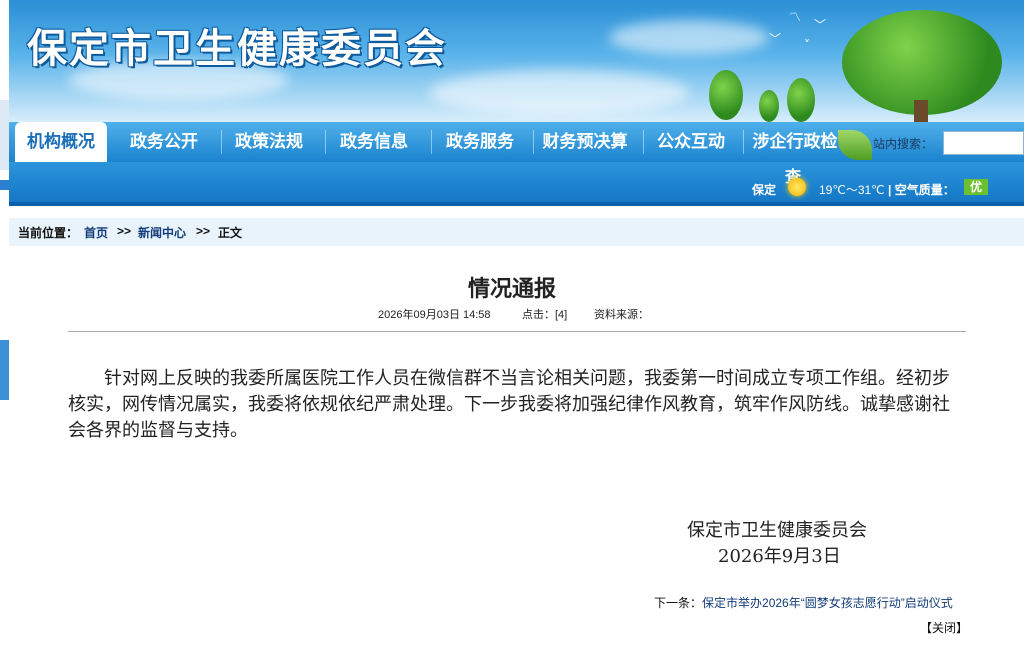 The height and width of the screenshot is (645, 1024). I want to click on breadcrumb-home-link: 首页, so click(96, 233).